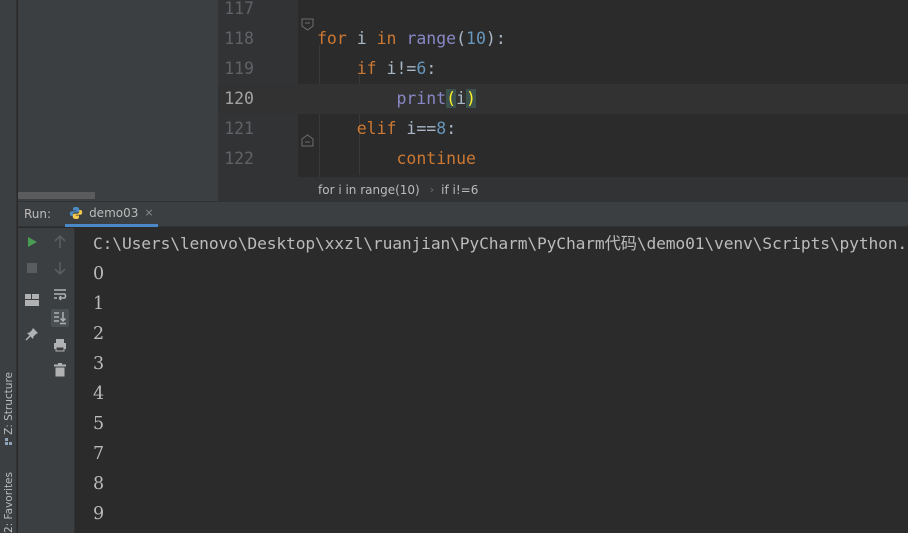 The height and width of the screenshot is (533, 908). What do you see at coordinates (396, 68) in the screenshot?
I see `code-token: i!=` at bounding box center [396, 68].